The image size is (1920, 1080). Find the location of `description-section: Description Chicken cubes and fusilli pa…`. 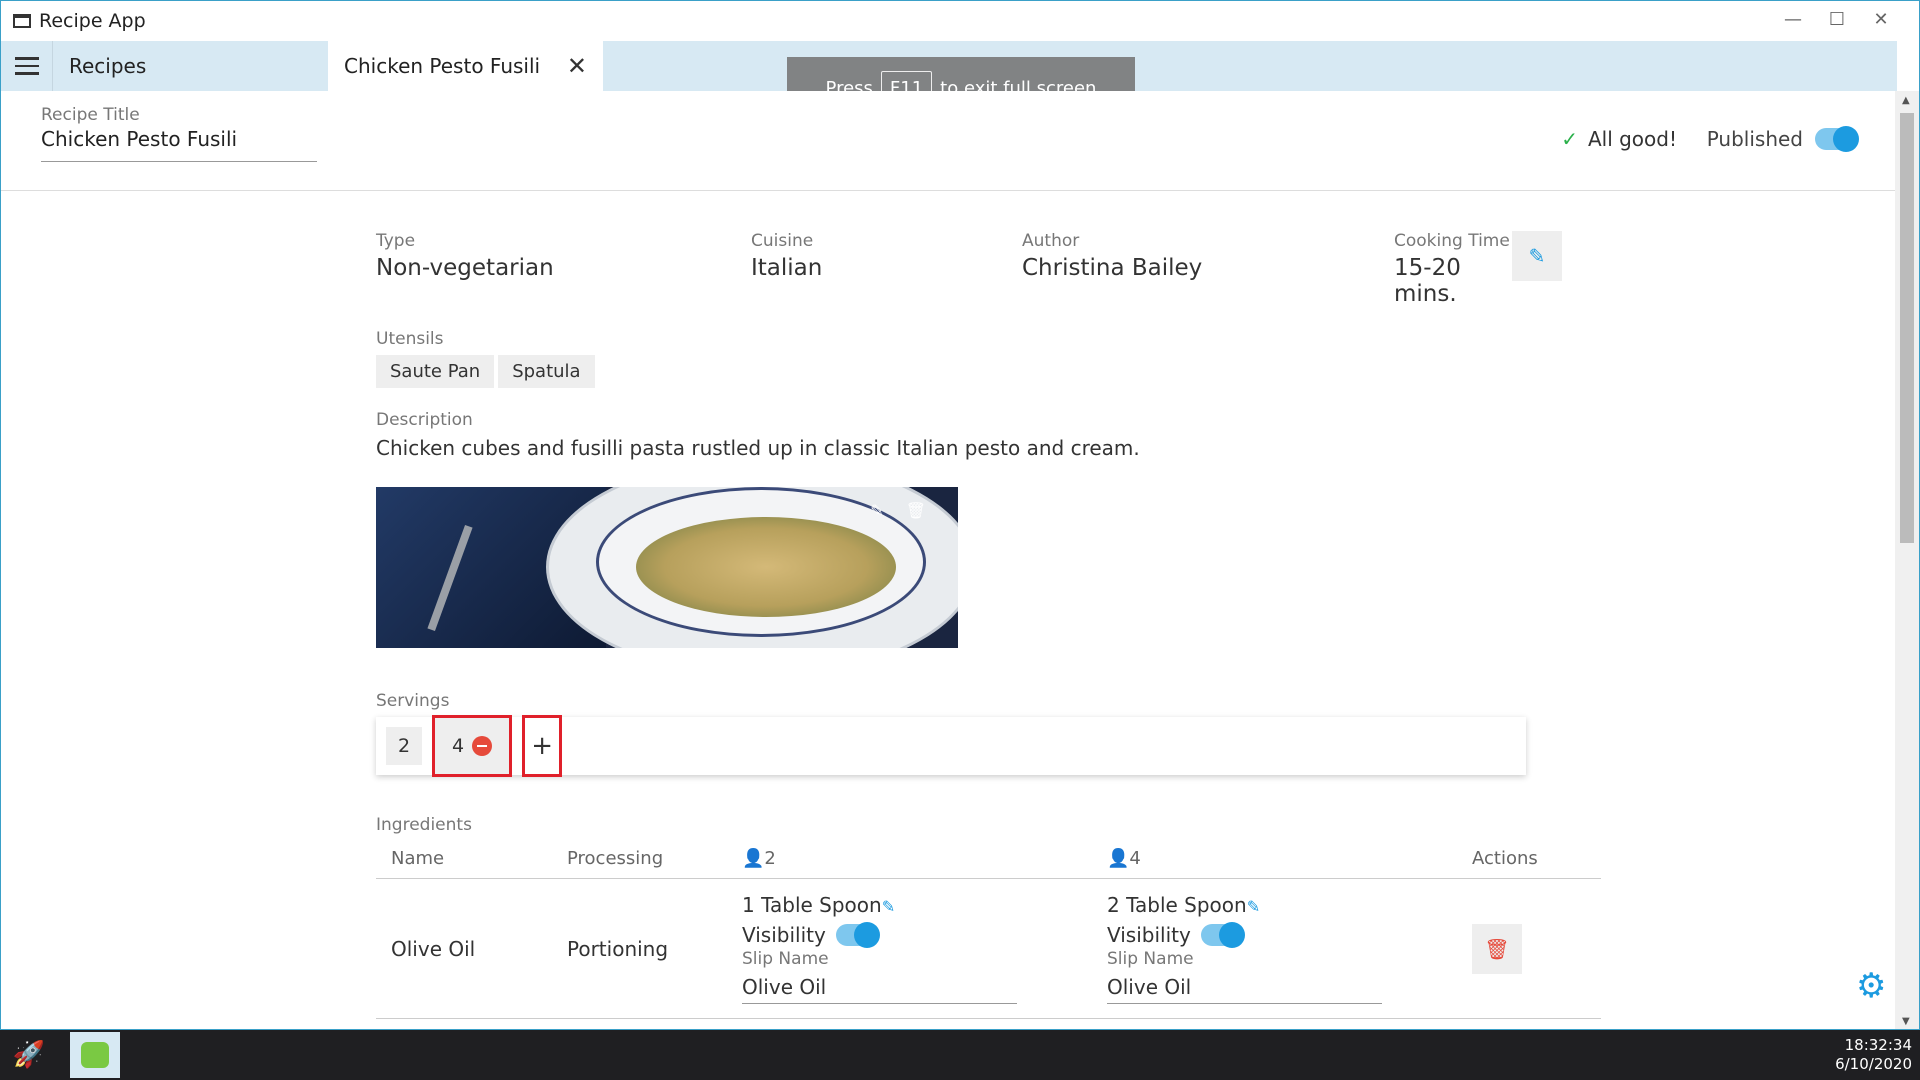

description-section: Description Chicken cubes and fusilli pa… is located at coordinates (991, 435).